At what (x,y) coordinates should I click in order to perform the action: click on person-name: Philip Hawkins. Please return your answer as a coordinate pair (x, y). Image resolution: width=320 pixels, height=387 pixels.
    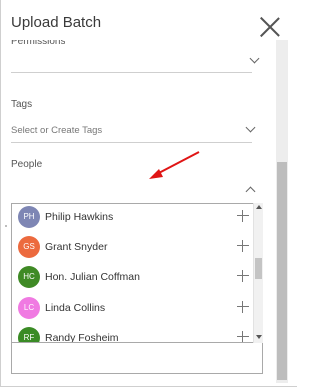
    Looking at the image, I should click on (79, 217).